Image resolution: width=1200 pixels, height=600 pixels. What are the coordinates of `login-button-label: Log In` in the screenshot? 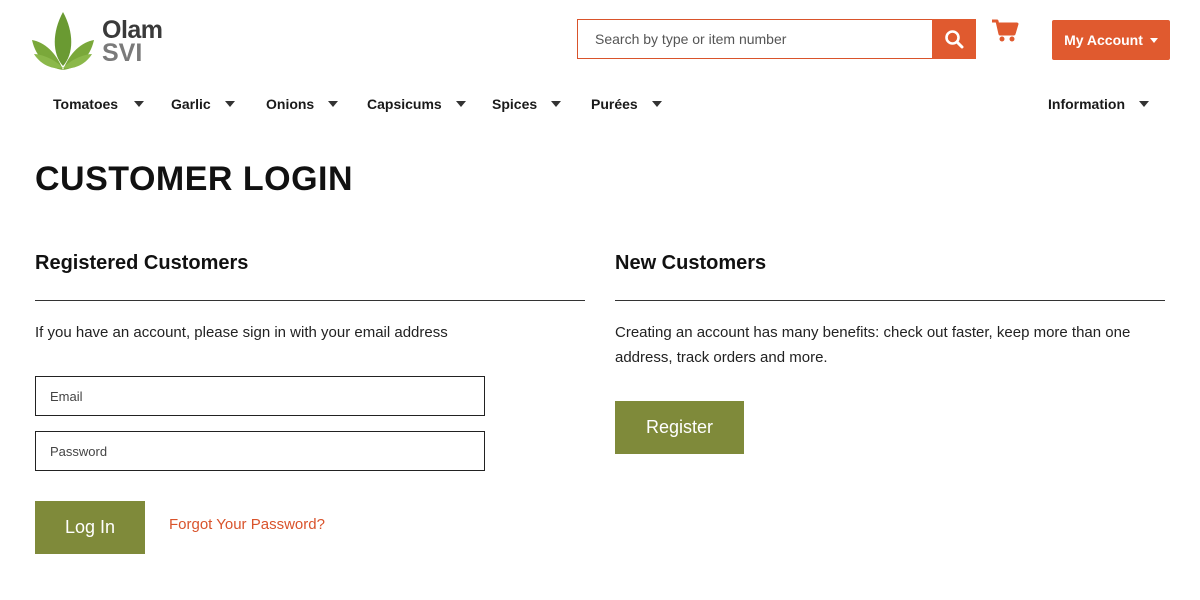 It's located at (90, 527).